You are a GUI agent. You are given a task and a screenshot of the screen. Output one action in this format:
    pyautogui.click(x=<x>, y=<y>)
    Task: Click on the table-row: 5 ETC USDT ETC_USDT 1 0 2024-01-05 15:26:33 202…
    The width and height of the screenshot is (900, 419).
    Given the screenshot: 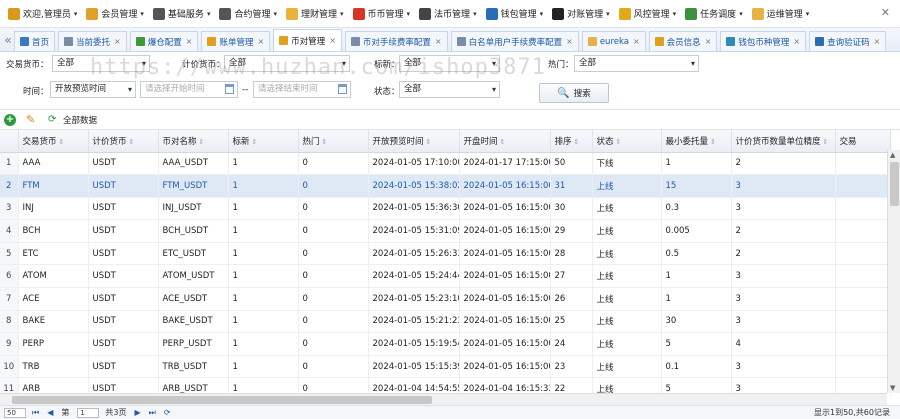 What is the action you would take?
    pyautogui.click(x=445, y=254)
    